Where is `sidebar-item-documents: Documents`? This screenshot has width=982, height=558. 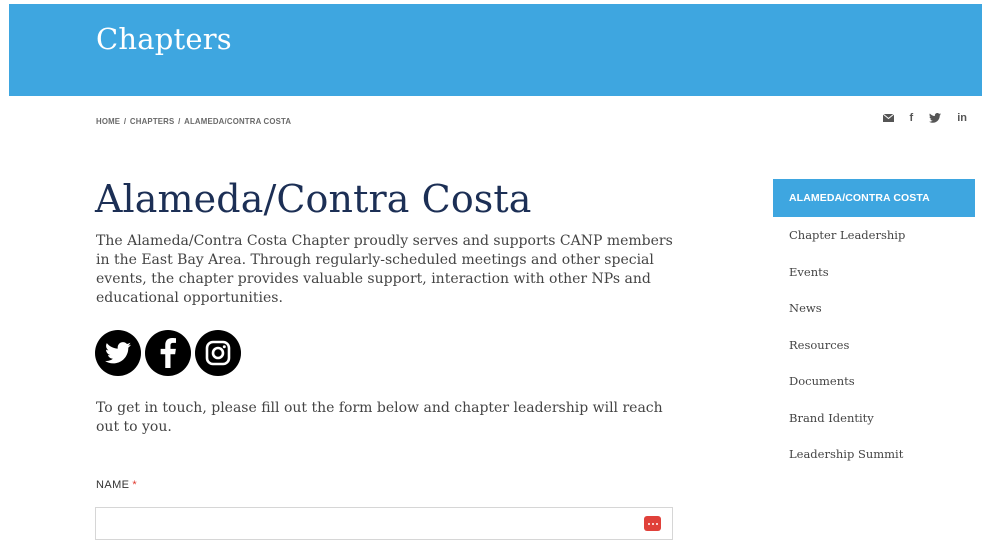 sidebar-item-documents: Documents is located at coordinates (874, 381).